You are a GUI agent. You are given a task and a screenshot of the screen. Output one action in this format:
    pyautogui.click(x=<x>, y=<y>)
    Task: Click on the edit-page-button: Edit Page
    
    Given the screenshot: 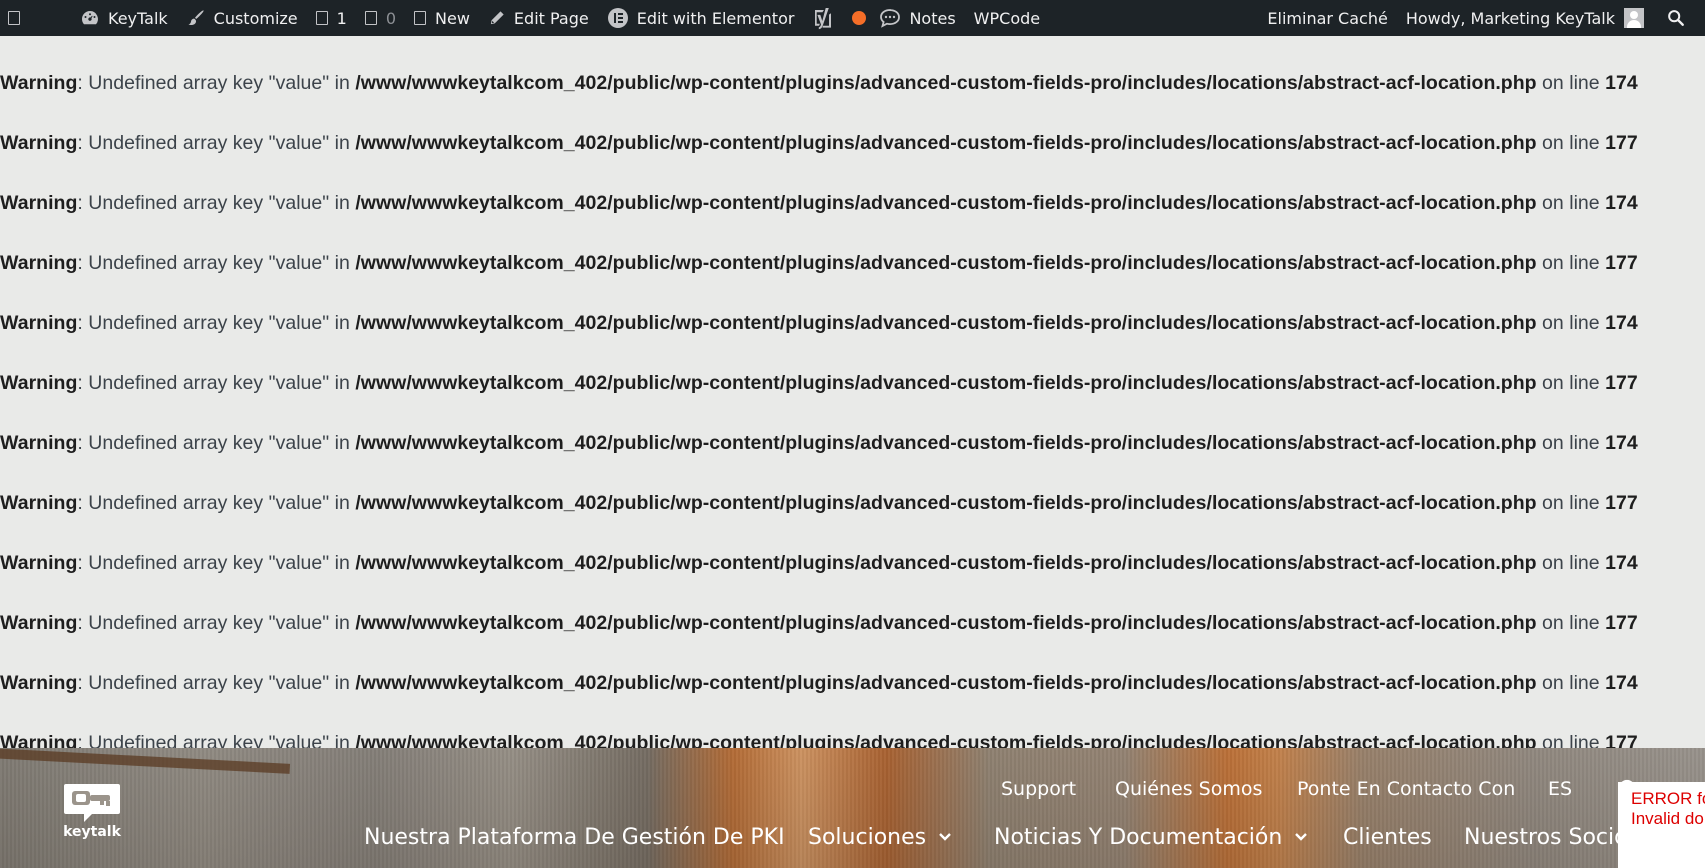 What is the action you would take?
    pyautogui.click(x=538, y=18)
    